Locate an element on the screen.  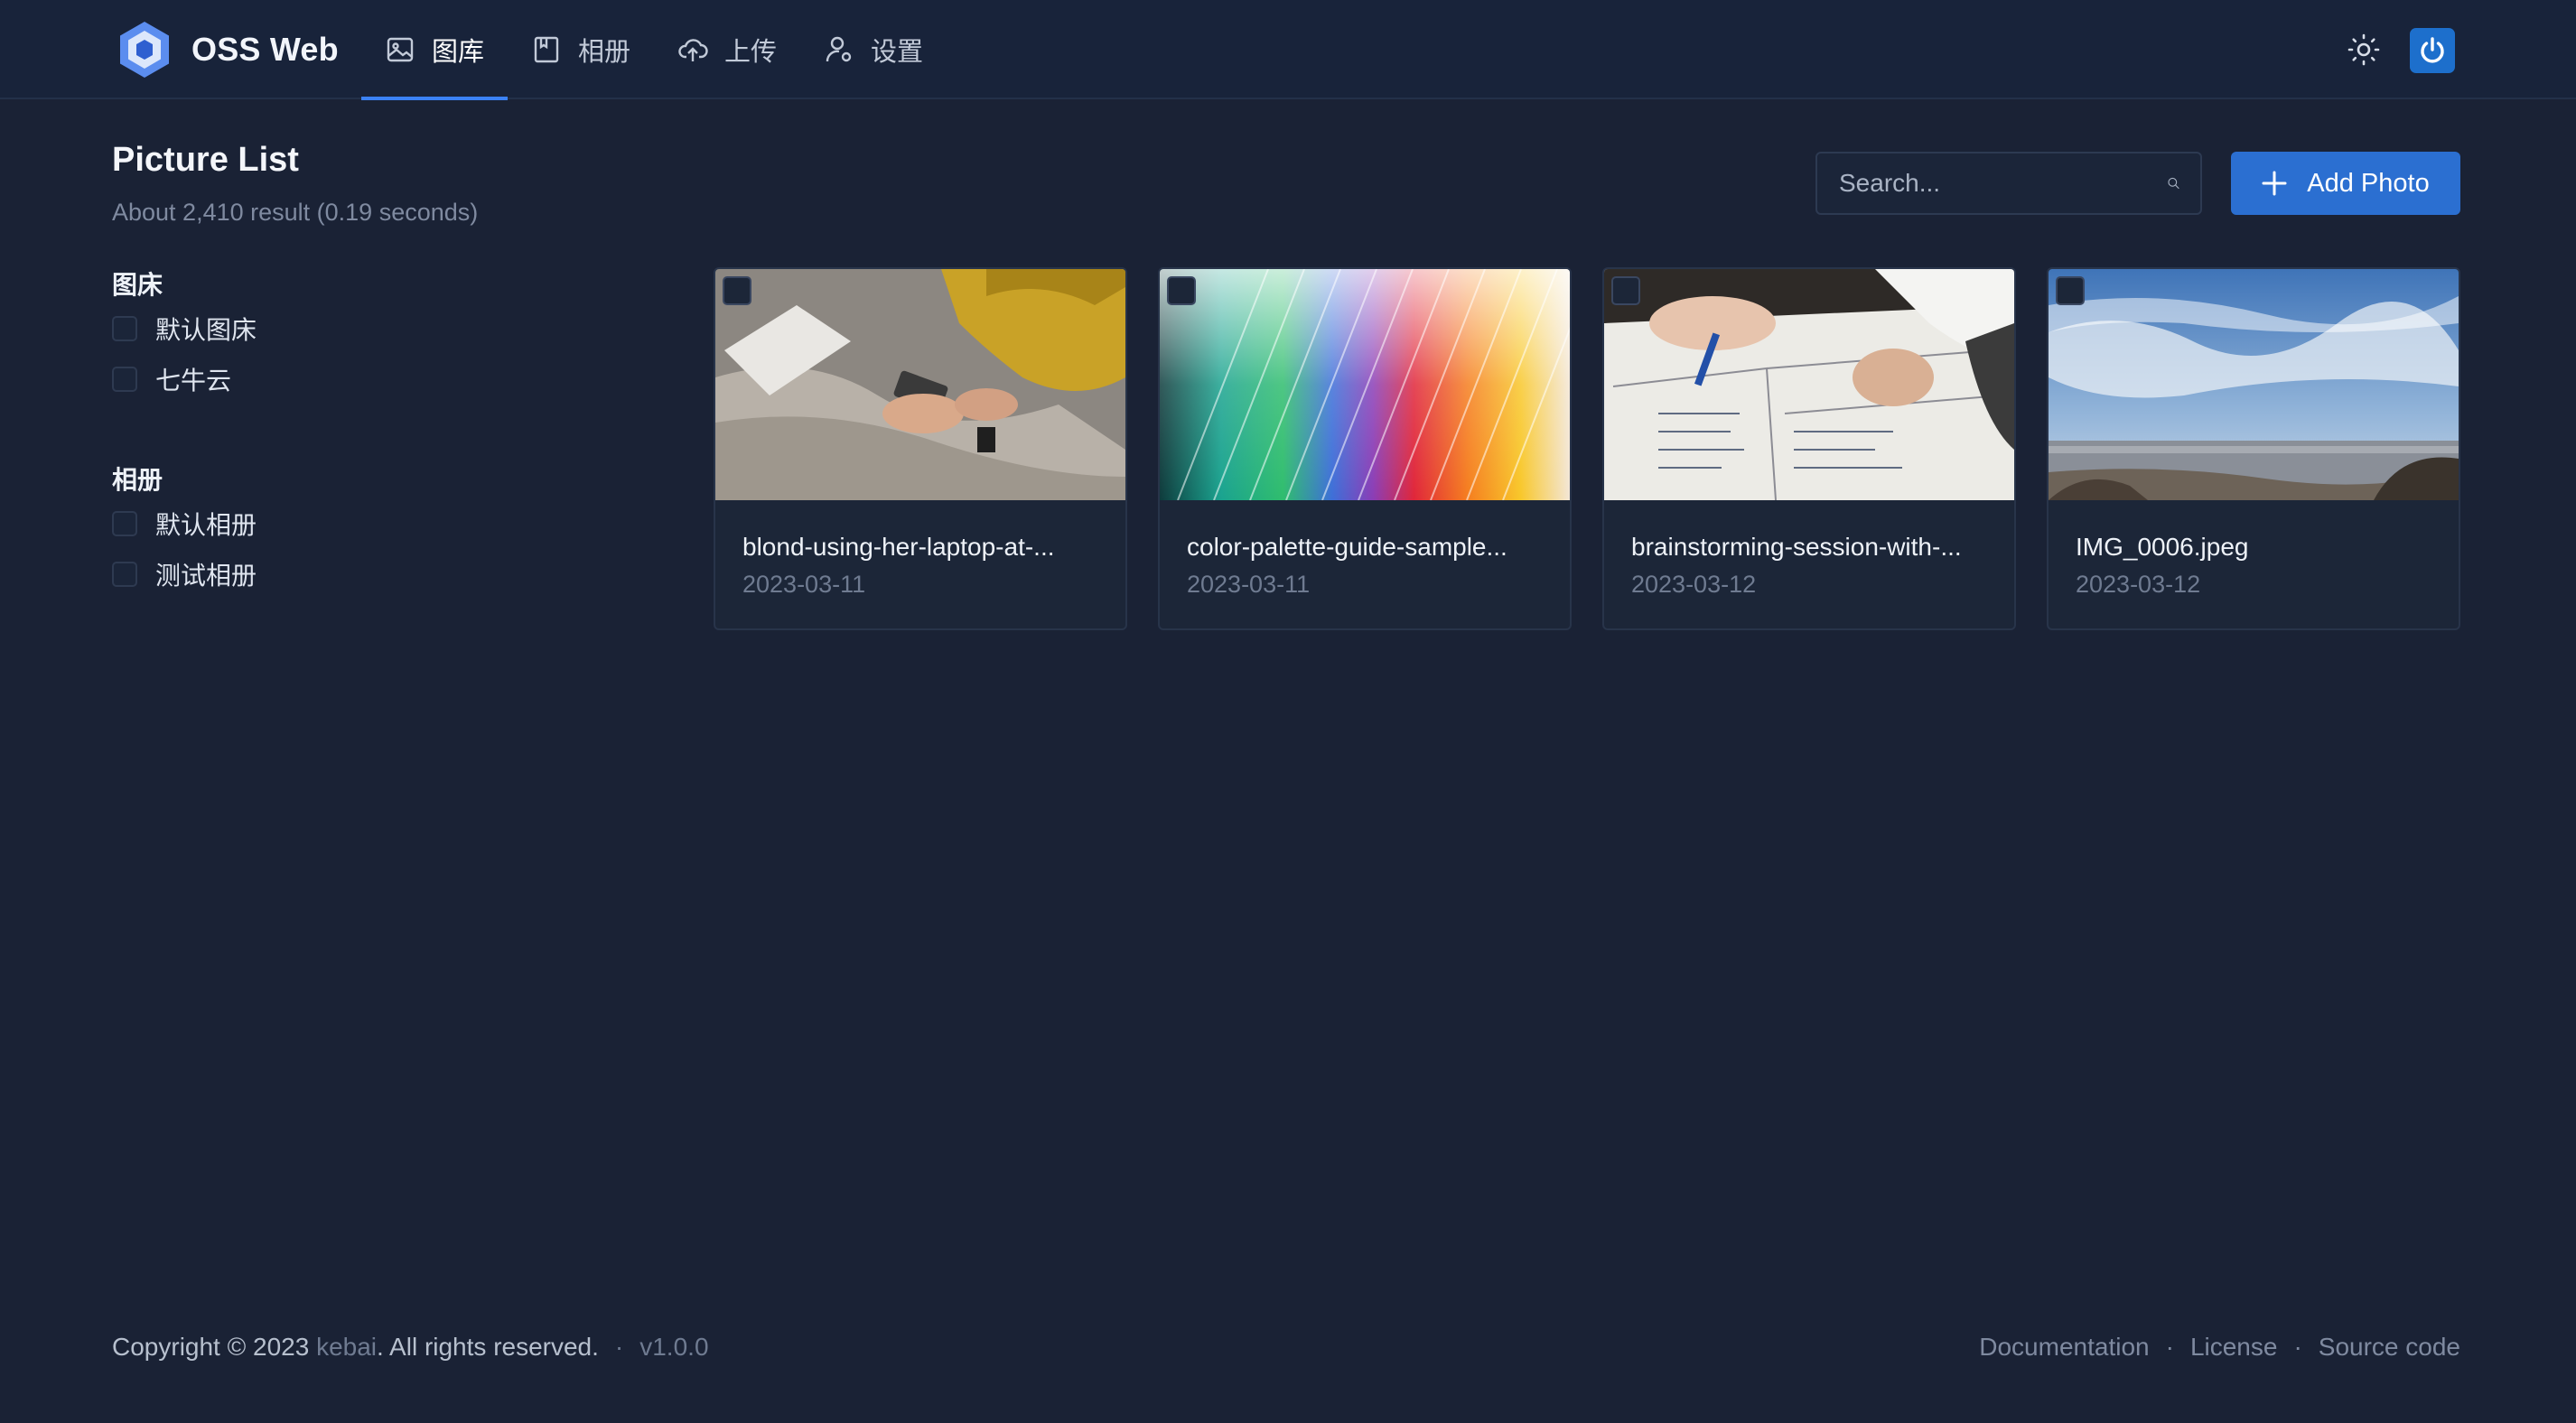
filter-option: 默认图床 is located at coordinates (185, 328).